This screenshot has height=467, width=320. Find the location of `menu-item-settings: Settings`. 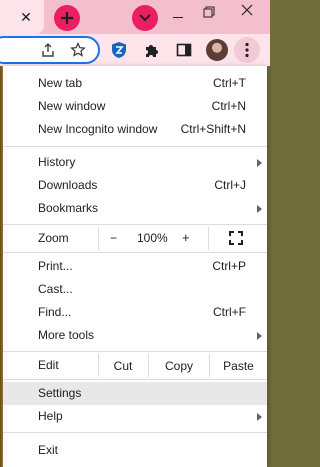

menu-item-settings: Settings is located at coordinates (135, 393).